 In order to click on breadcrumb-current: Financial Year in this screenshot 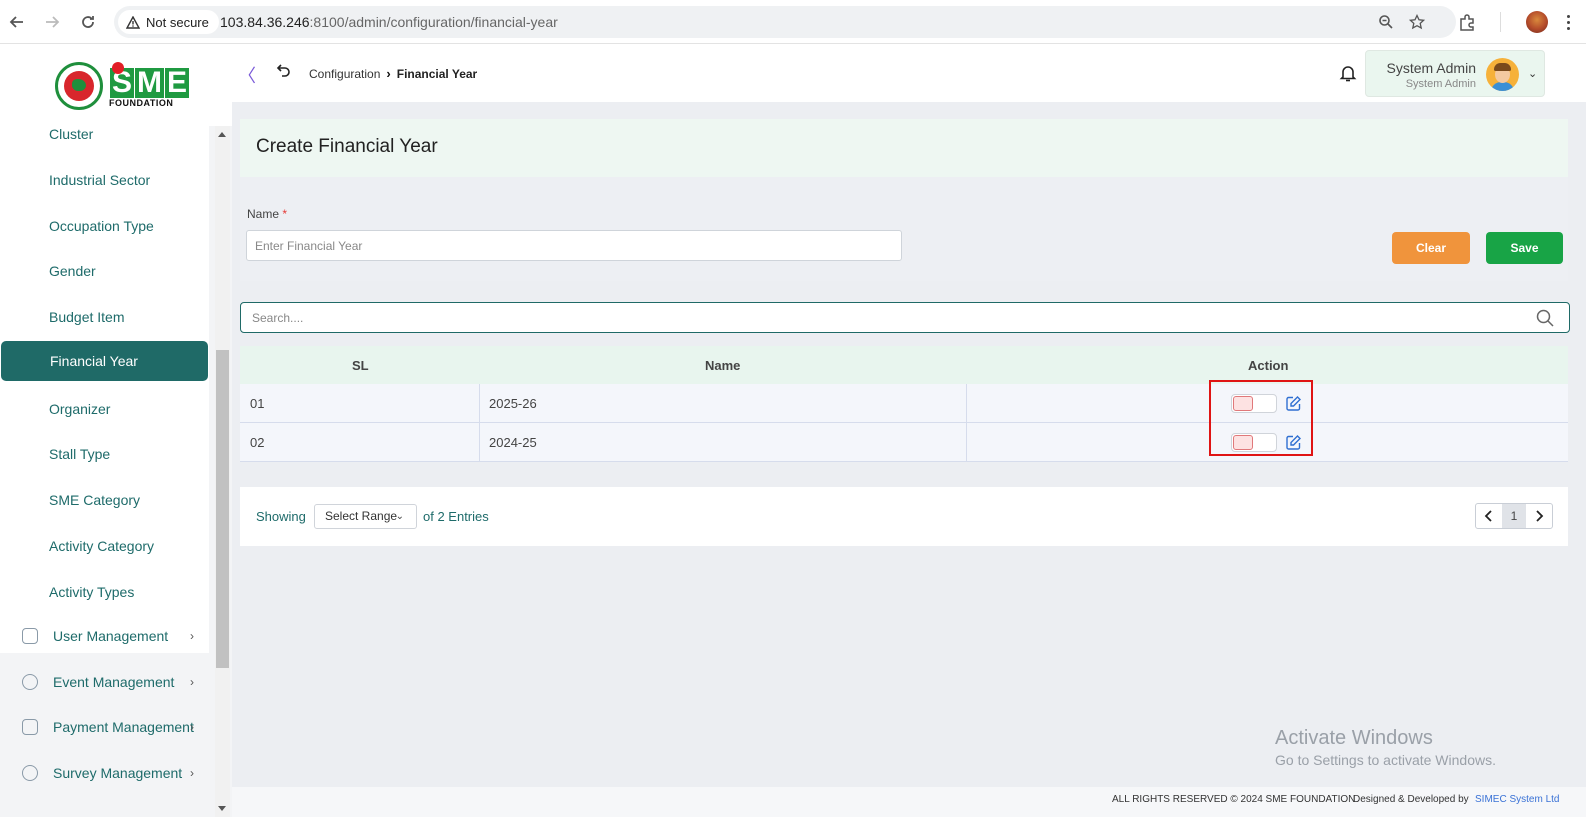, I will do `click(437, 73)`.